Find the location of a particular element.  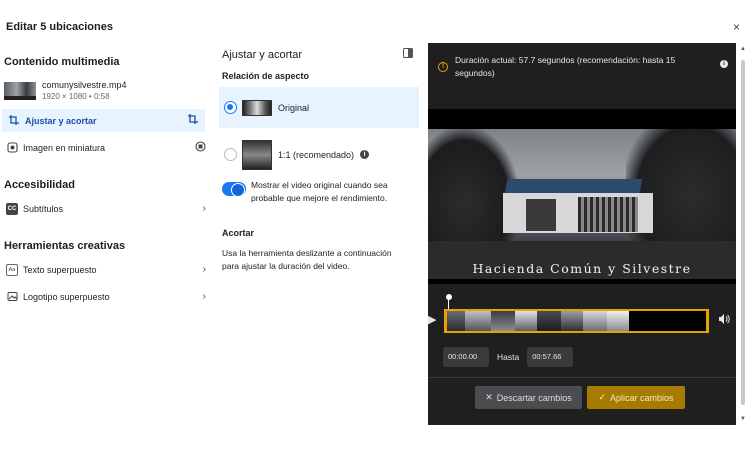

divider is located at coordinates (582, 377).